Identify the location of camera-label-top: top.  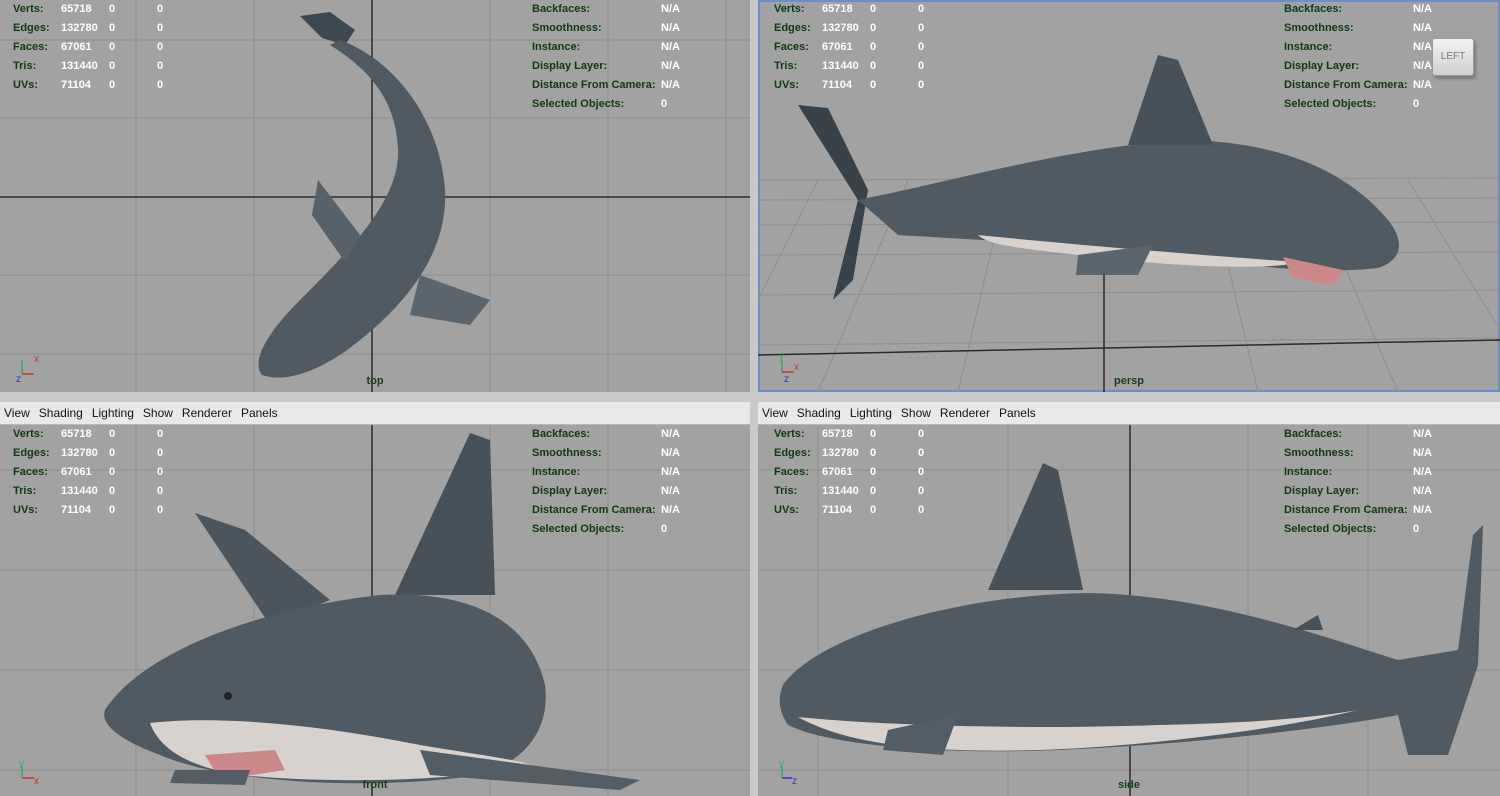
(375, 381).